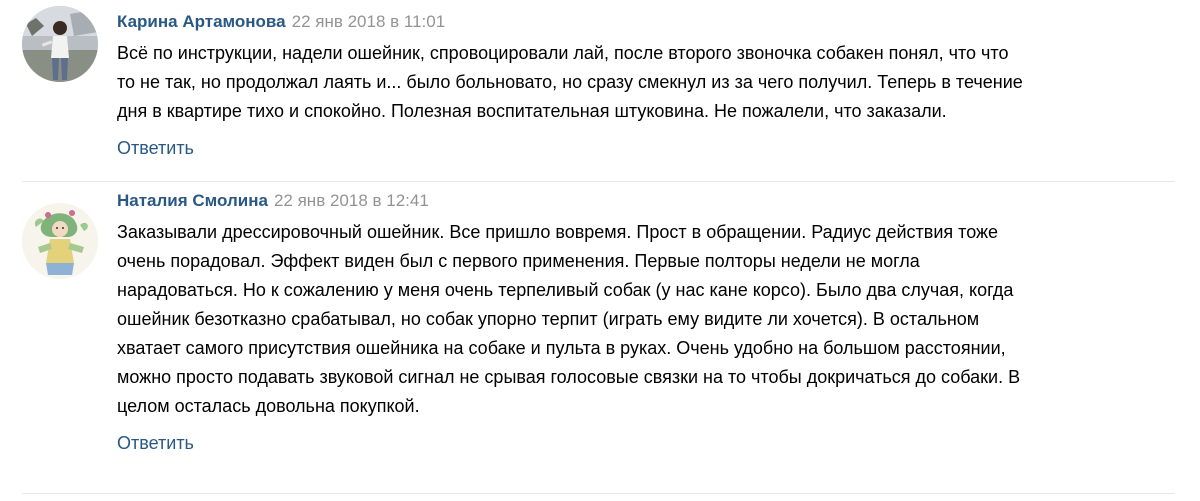 This screenshot has width=1200, height=501. What do you see at coordinates (598, 493) in the screenshot?
I see `comment-divider` at bounding box center [598, 493].